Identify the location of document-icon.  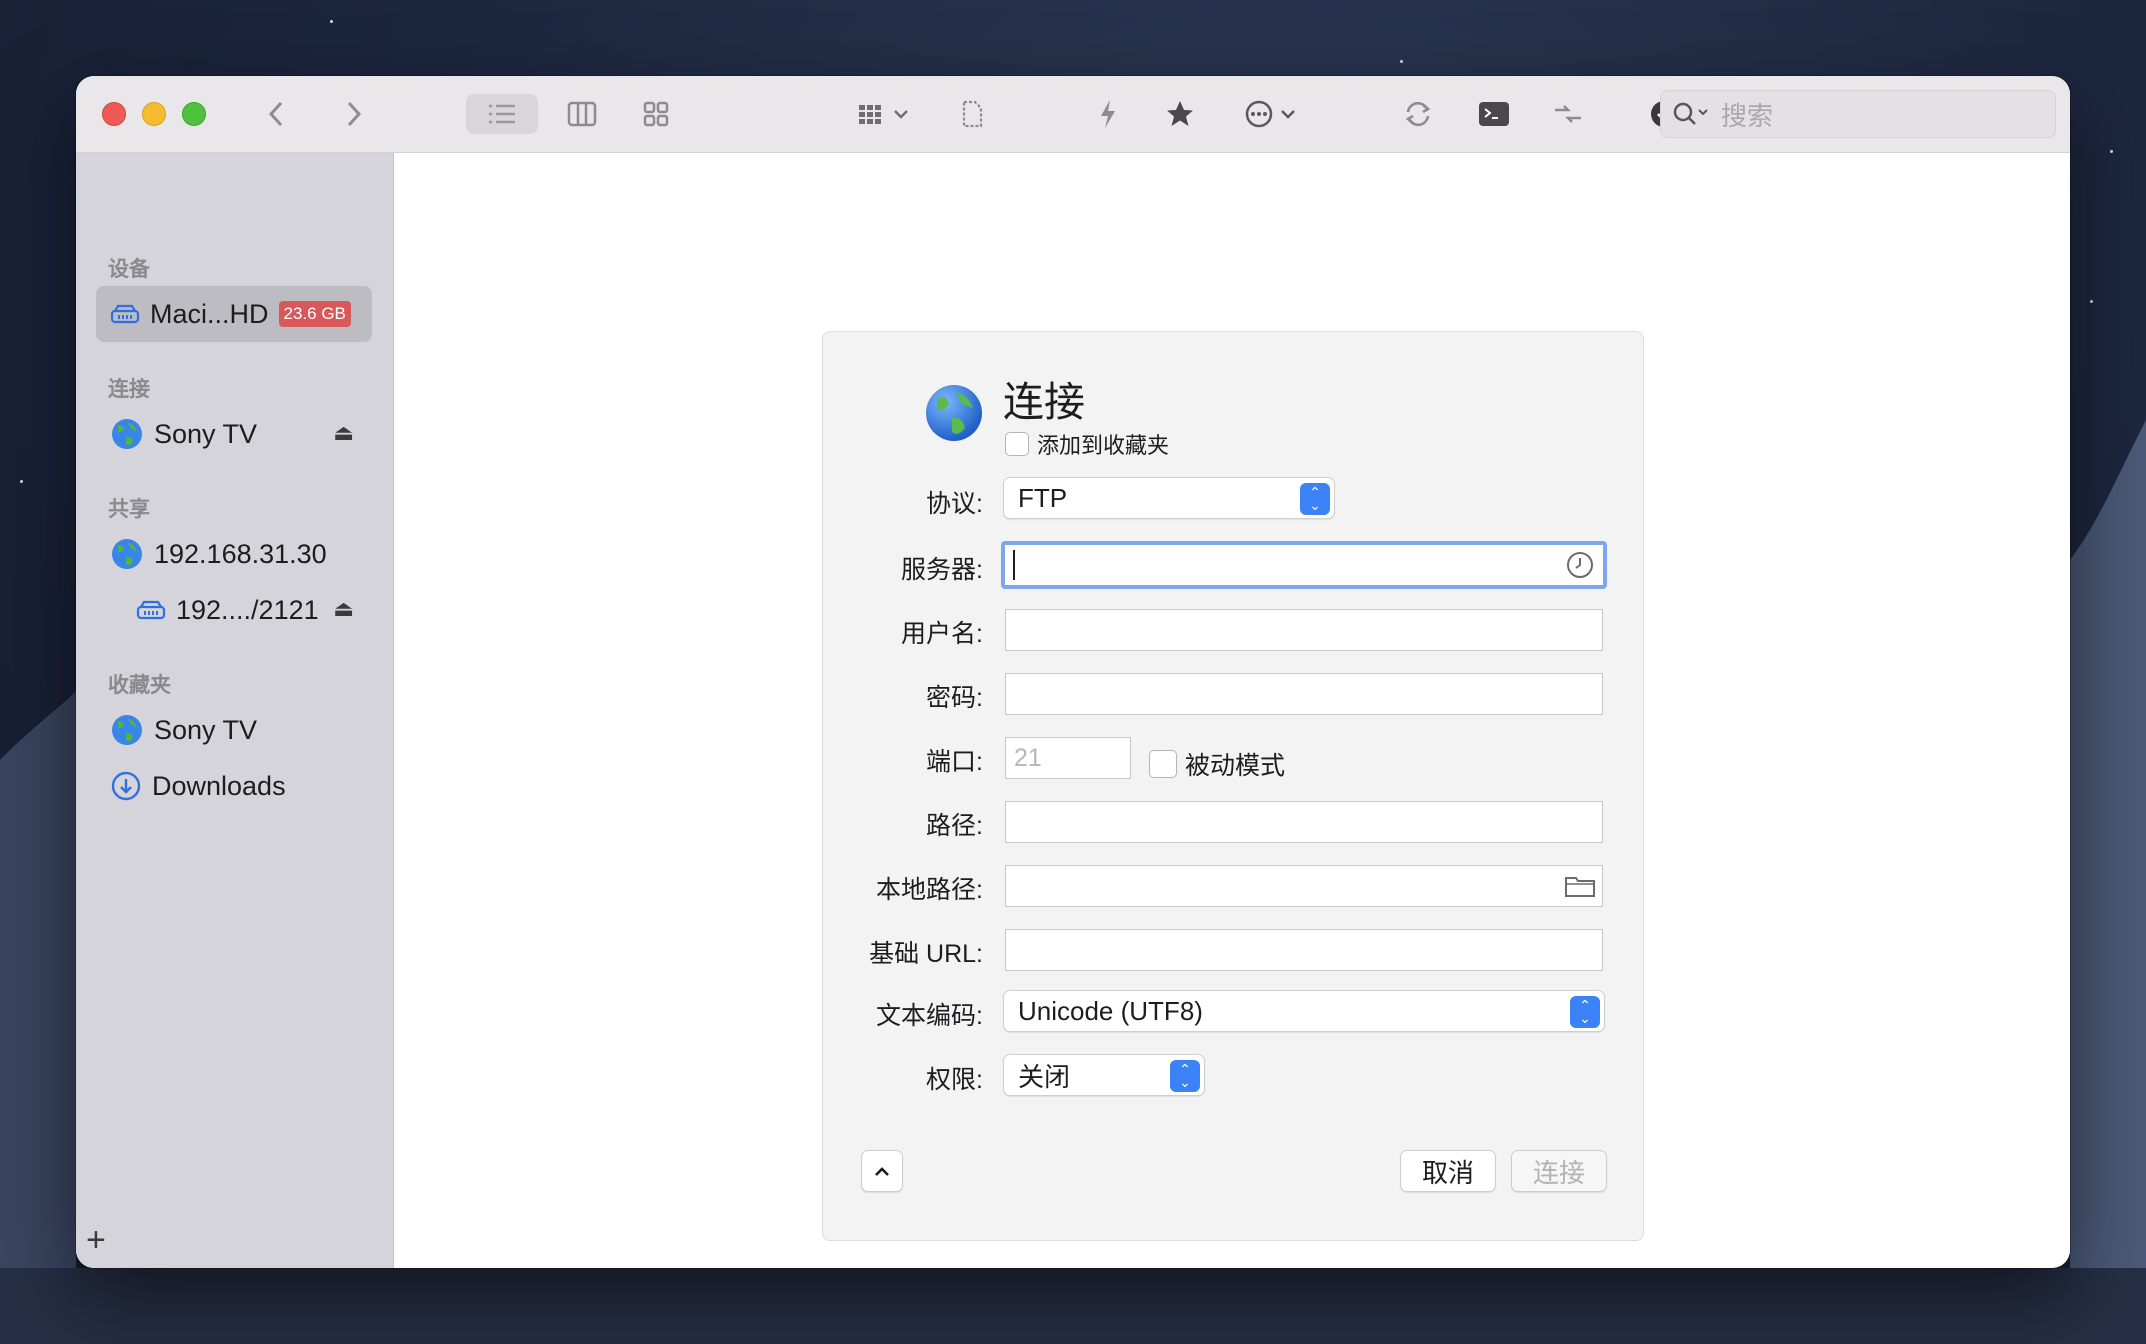
(972, 114).